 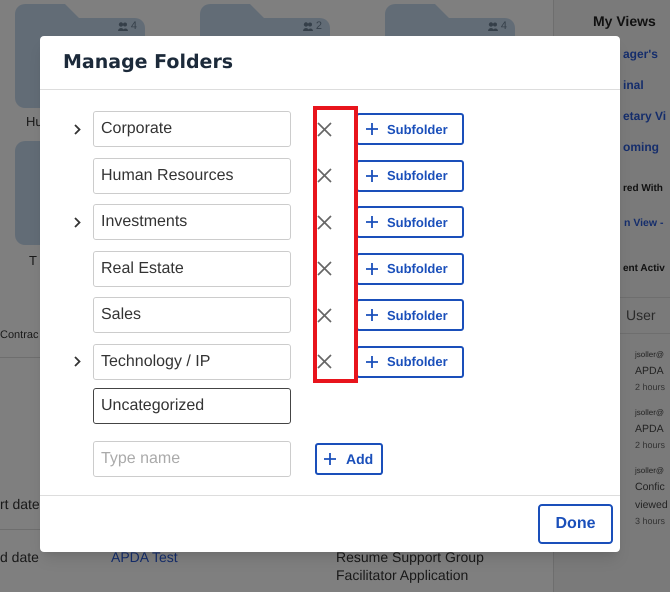 What do you see at coordinates (650, 521) in the screenshot?
I see `activity-time: 3 hours` at bounding box center [650, 521].